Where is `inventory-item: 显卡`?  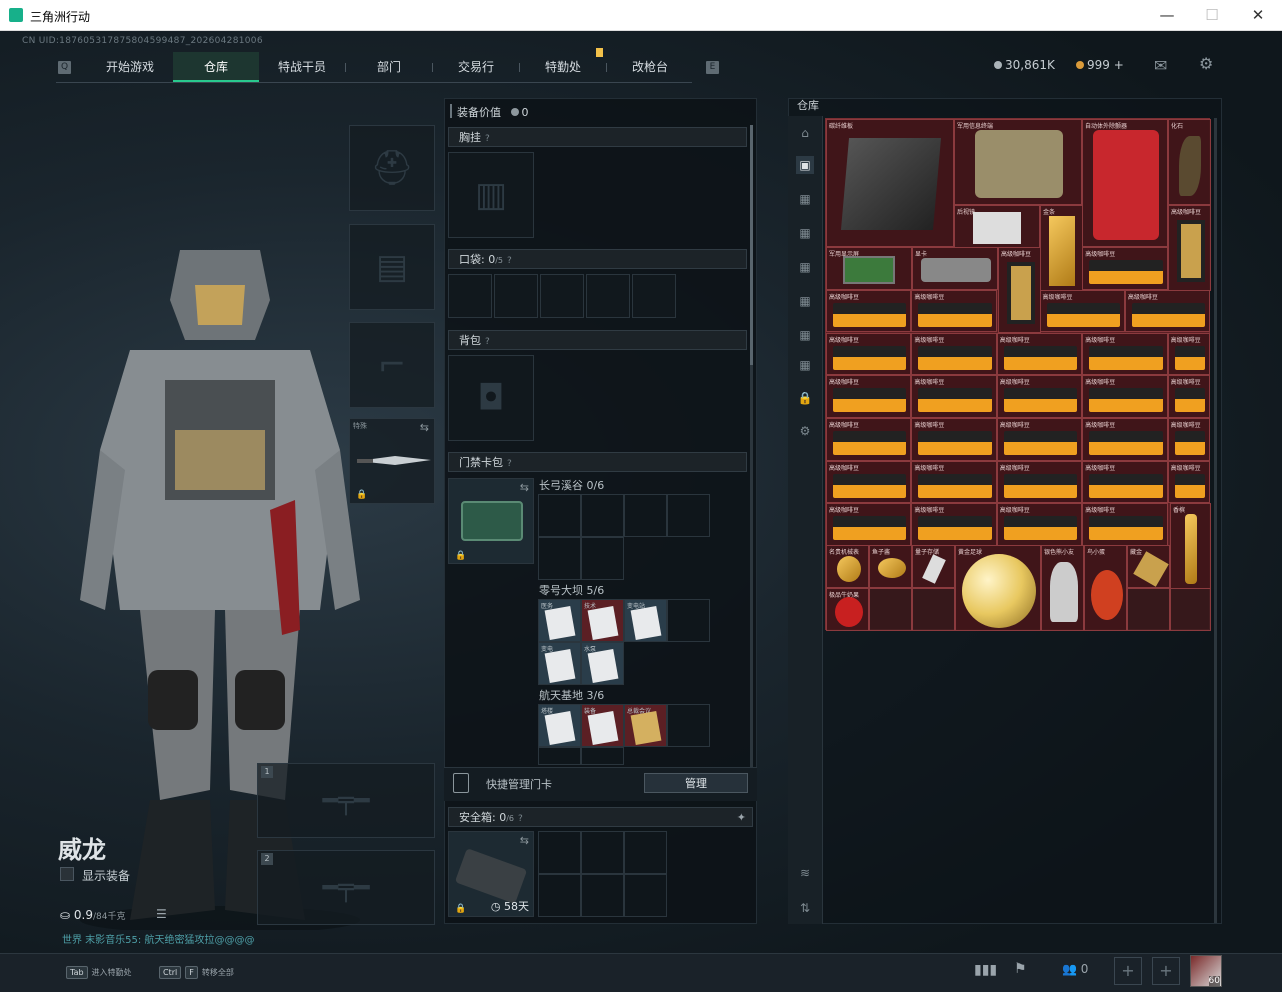 inventory-item: 显卡 is located at coordinates (955, 268).